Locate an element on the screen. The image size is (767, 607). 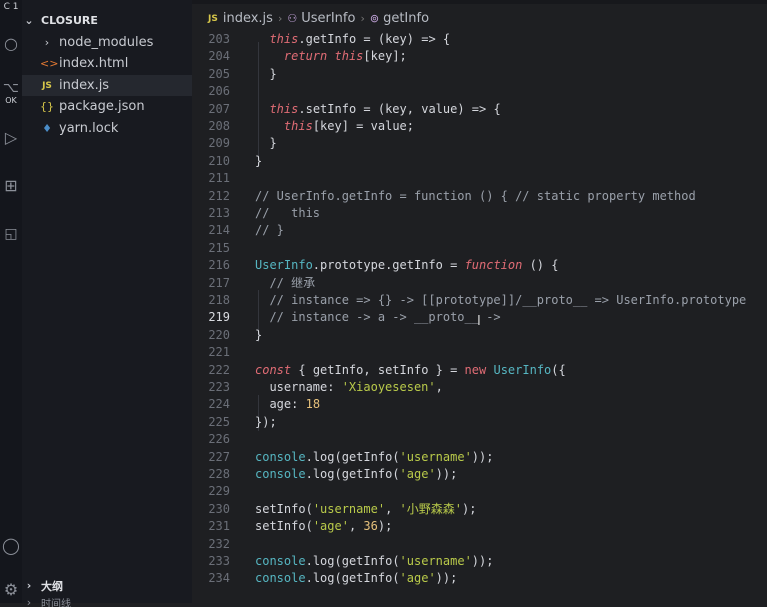
code-line: 204 return this[key]; is located at coordinates (479, 56).